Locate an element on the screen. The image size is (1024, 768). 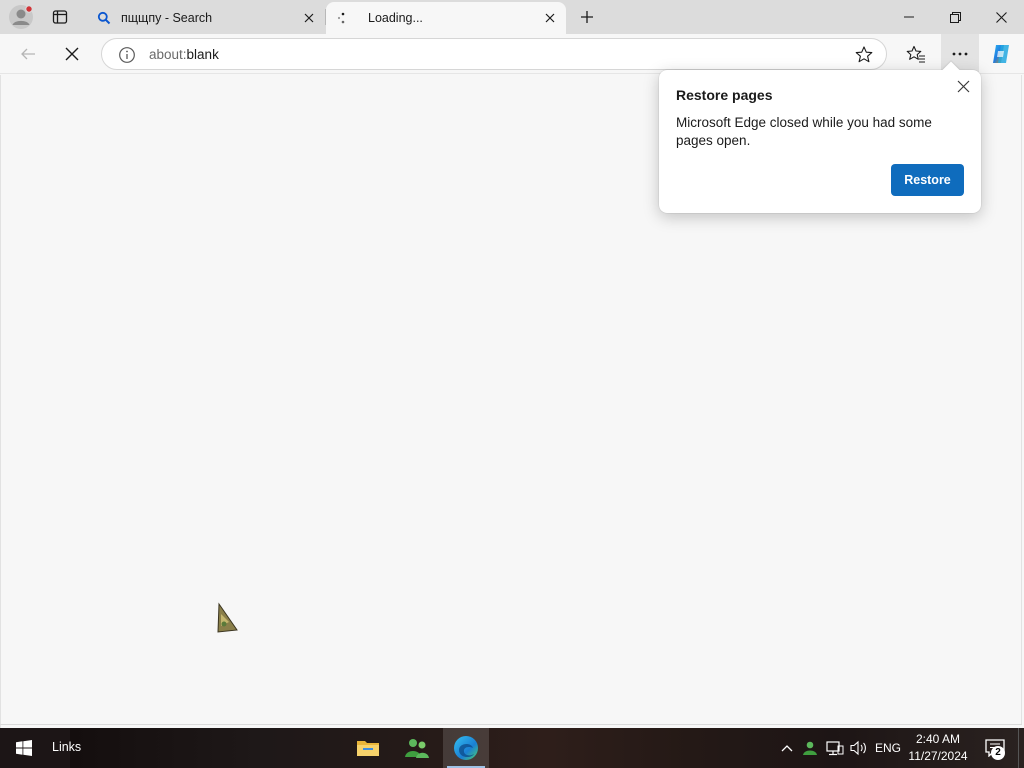
profile-button is located at coordinates (21, 17).